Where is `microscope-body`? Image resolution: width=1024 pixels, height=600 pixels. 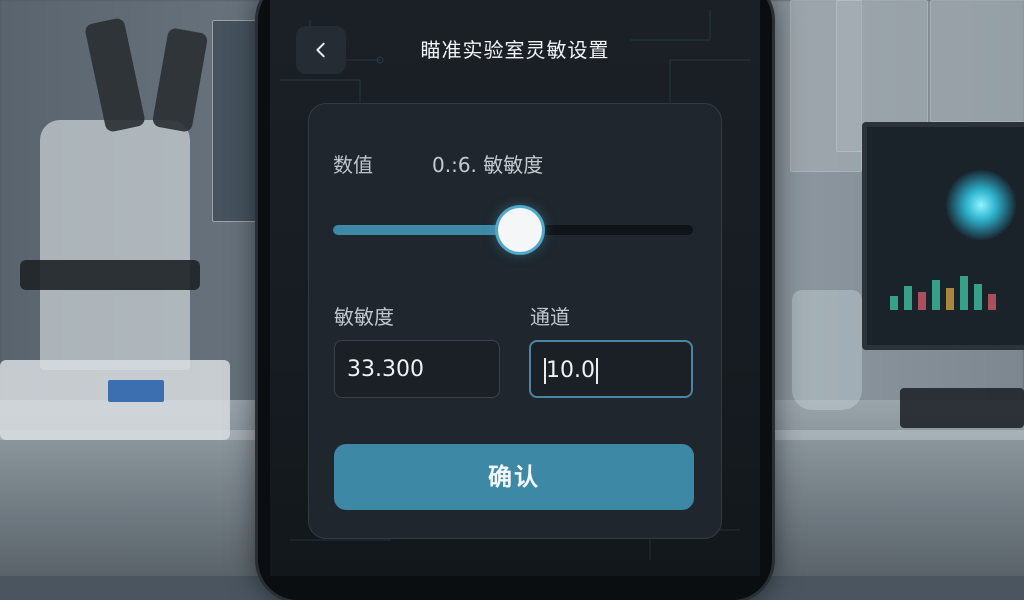
microscope-body is located at coordinates (115, 245).